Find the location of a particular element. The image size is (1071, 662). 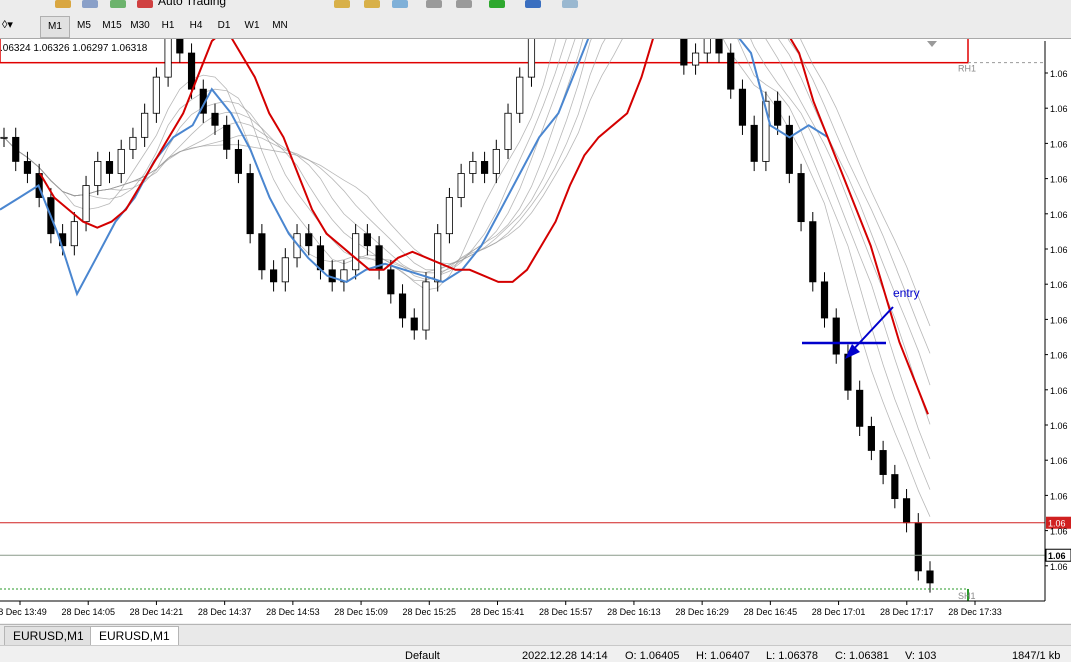

tile-icon is located at coordinates (400, 4).